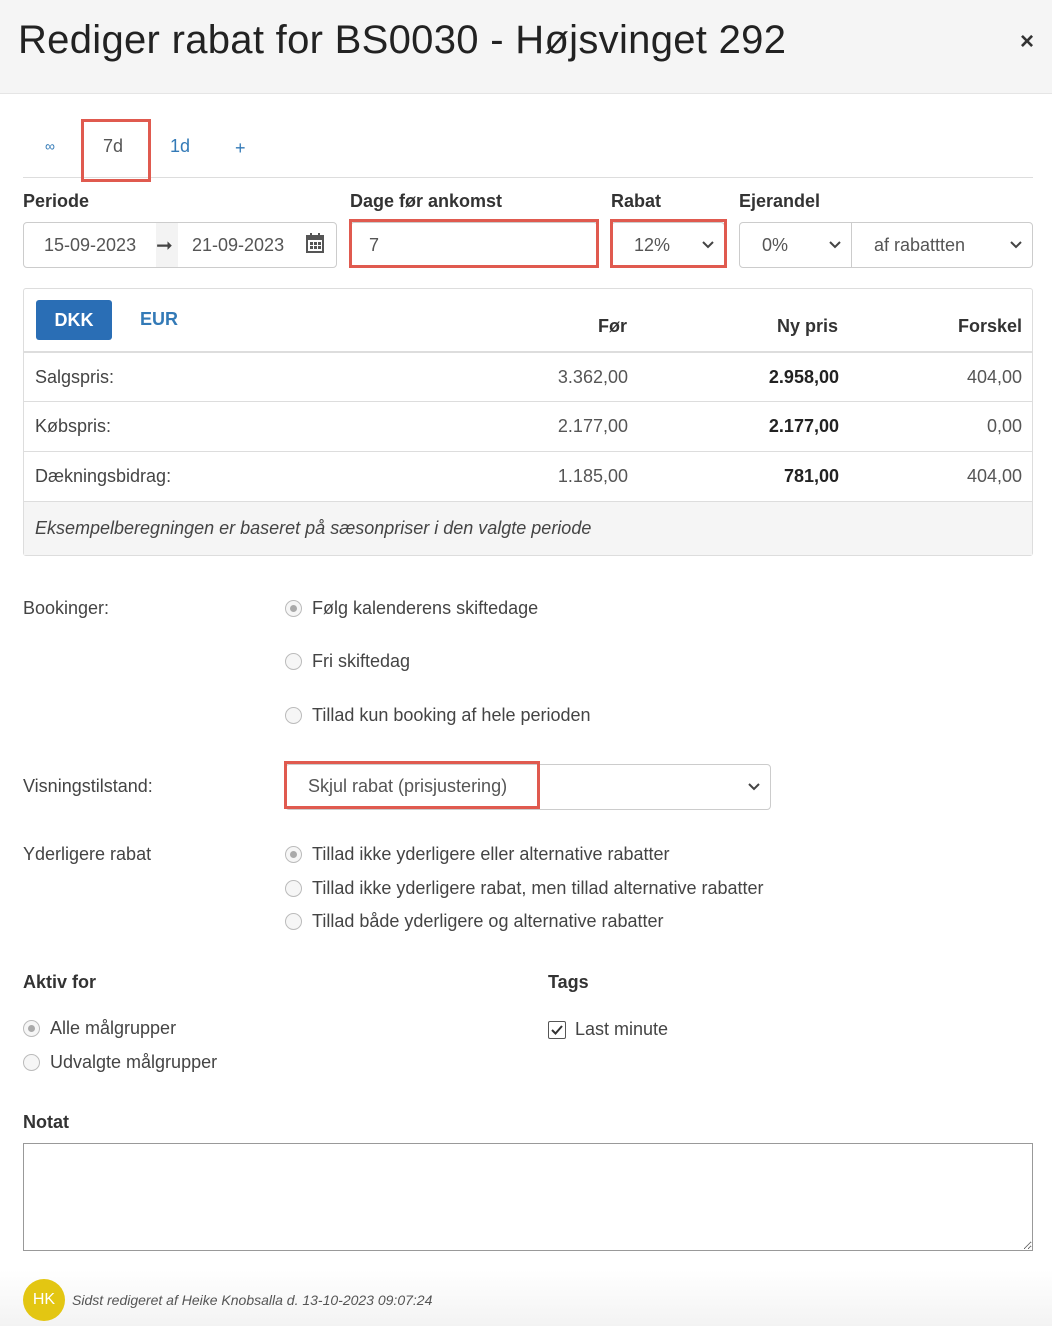  What do you see at coordinates (180, 245) in the screenshot?
I see `date-range-picker: 15-09-2023 ➞ 21-09-2023` at bounding box center [180, 245].